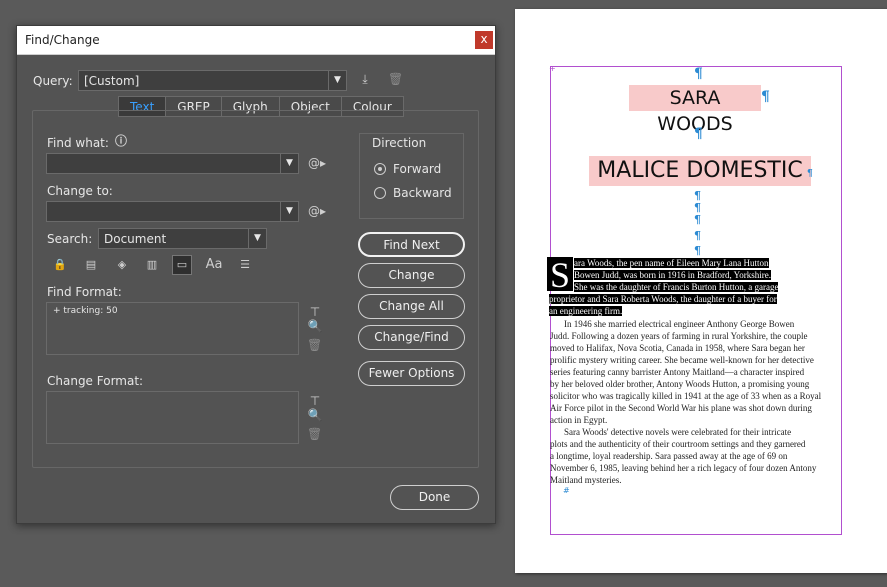 Image resolution: width=887 pixels, height=587 pixels. Describe the element at coordinates (256, 40) in the screenshot. I see `title-bar: Find/Change x` at that location.